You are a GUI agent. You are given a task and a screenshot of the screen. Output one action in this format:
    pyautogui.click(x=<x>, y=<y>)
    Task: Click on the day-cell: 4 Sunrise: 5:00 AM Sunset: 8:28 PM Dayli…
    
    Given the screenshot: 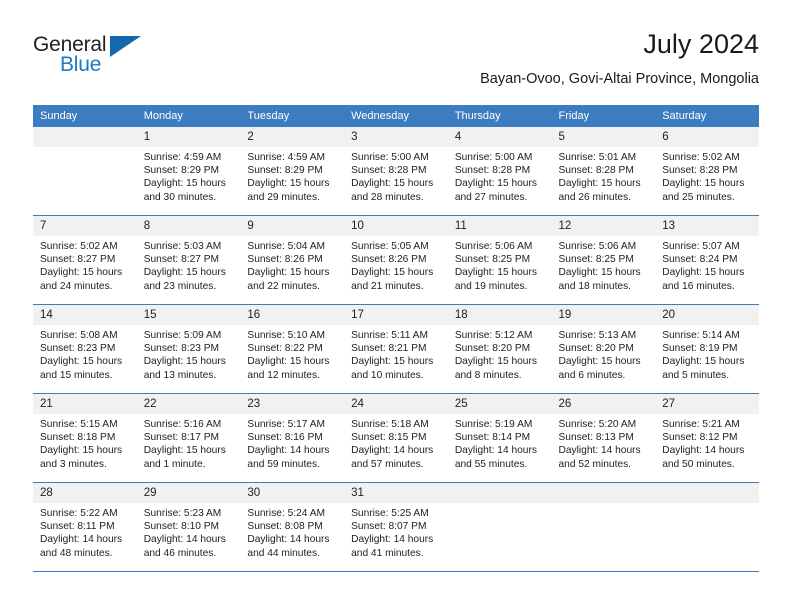 What is the action you would take?
    pyautogui.click(x=499, y=171)
    